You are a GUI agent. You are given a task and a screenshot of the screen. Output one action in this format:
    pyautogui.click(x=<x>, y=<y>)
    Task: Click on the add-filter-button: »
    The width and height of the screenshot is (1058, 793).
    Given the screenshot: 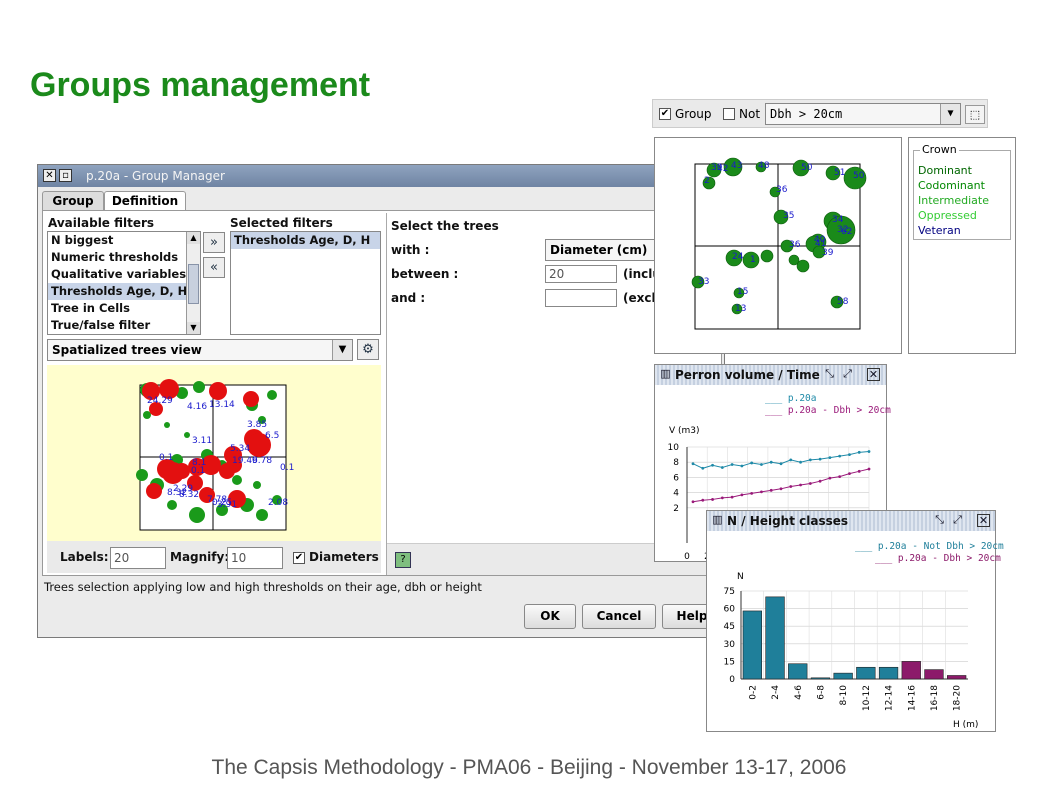 What is the action you would take?
    pyautogui.click(x=214, y=242)
    